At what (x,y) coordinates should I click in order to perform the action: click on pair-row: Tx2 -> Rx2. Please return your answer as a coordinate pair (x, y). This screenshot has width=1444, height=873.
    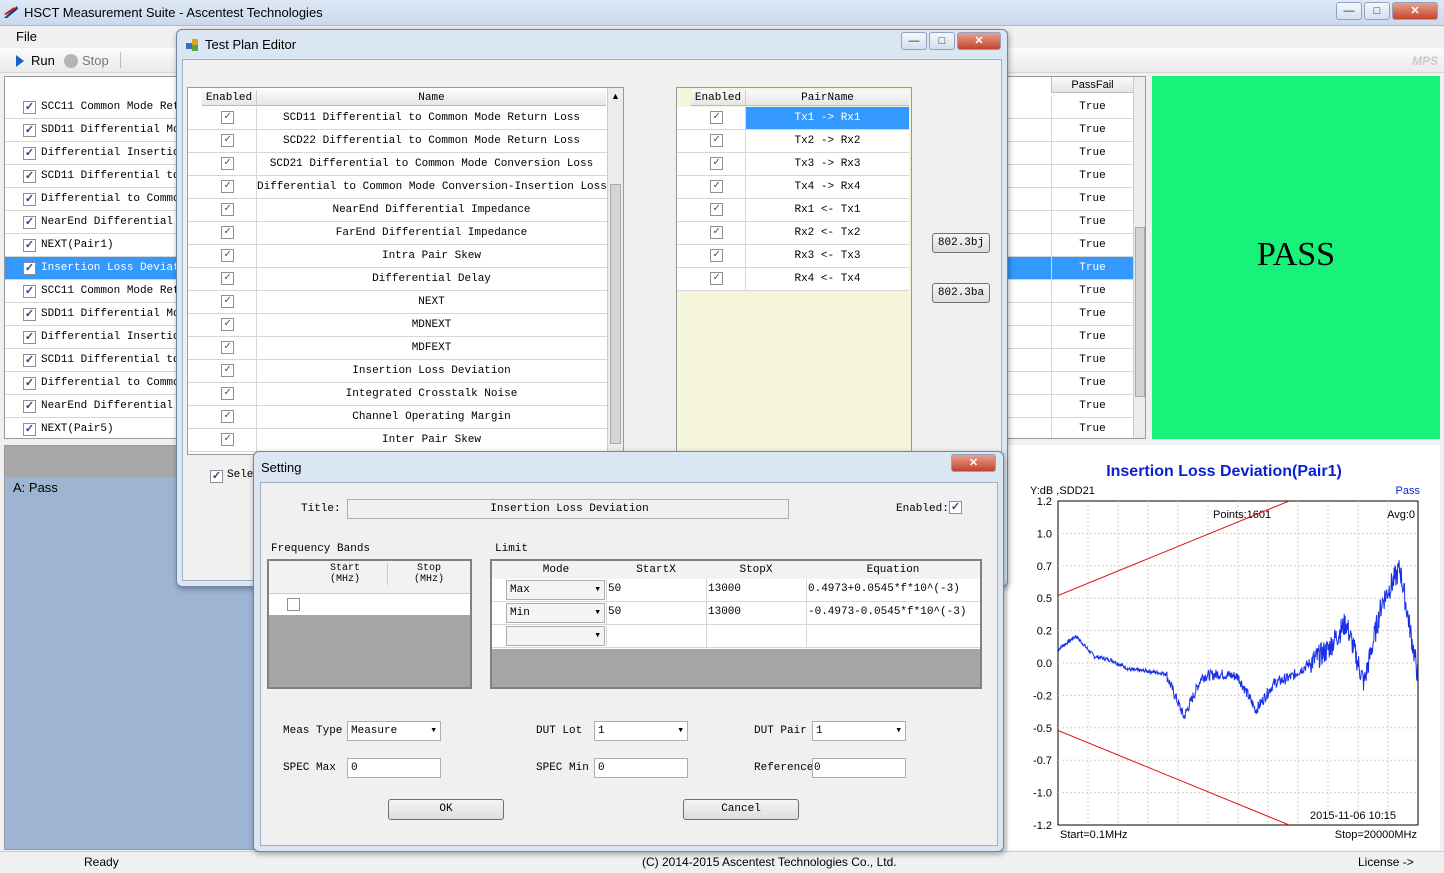
    Looking at the image, I should click on (793, 141).